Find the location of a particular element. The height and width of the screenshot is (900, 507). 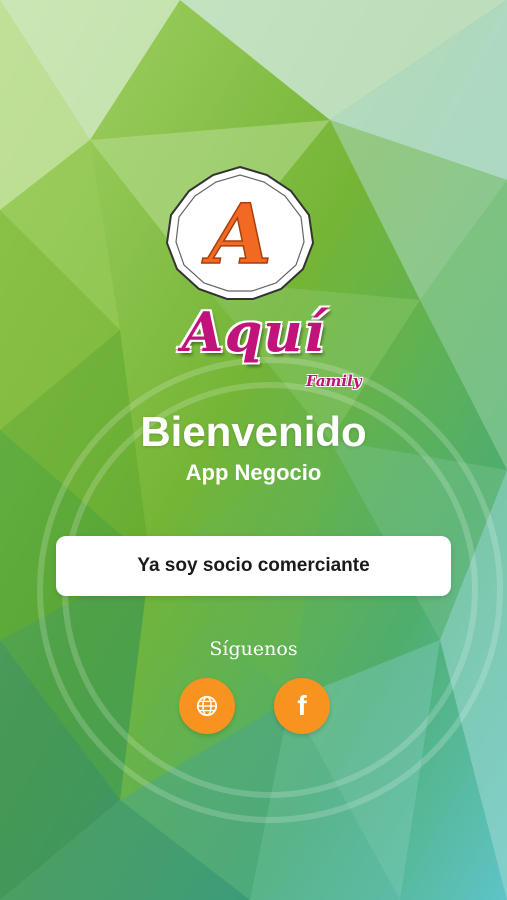

logo-letter: A is located at coordinates (236, 235).